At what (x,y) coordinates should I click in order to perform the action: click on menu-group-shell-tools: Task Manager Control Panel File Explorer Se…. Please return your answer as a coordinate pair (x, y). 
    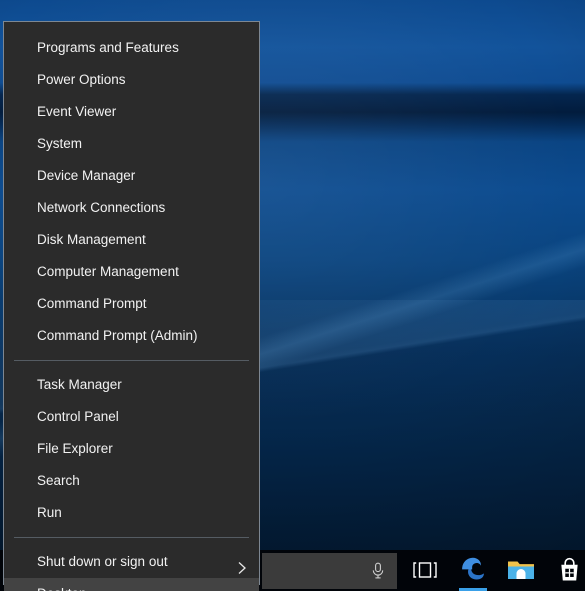
    Looking at the image, I should click on (131, 449).